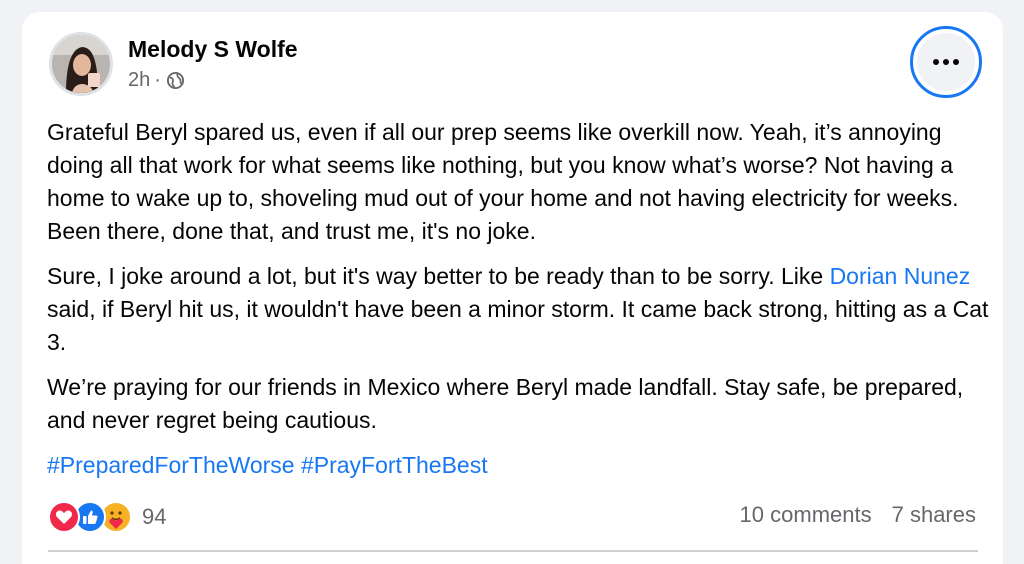 The image size is (1024, 564). I want to click on mention-link: Dorian Nunez, so click(900, 276).